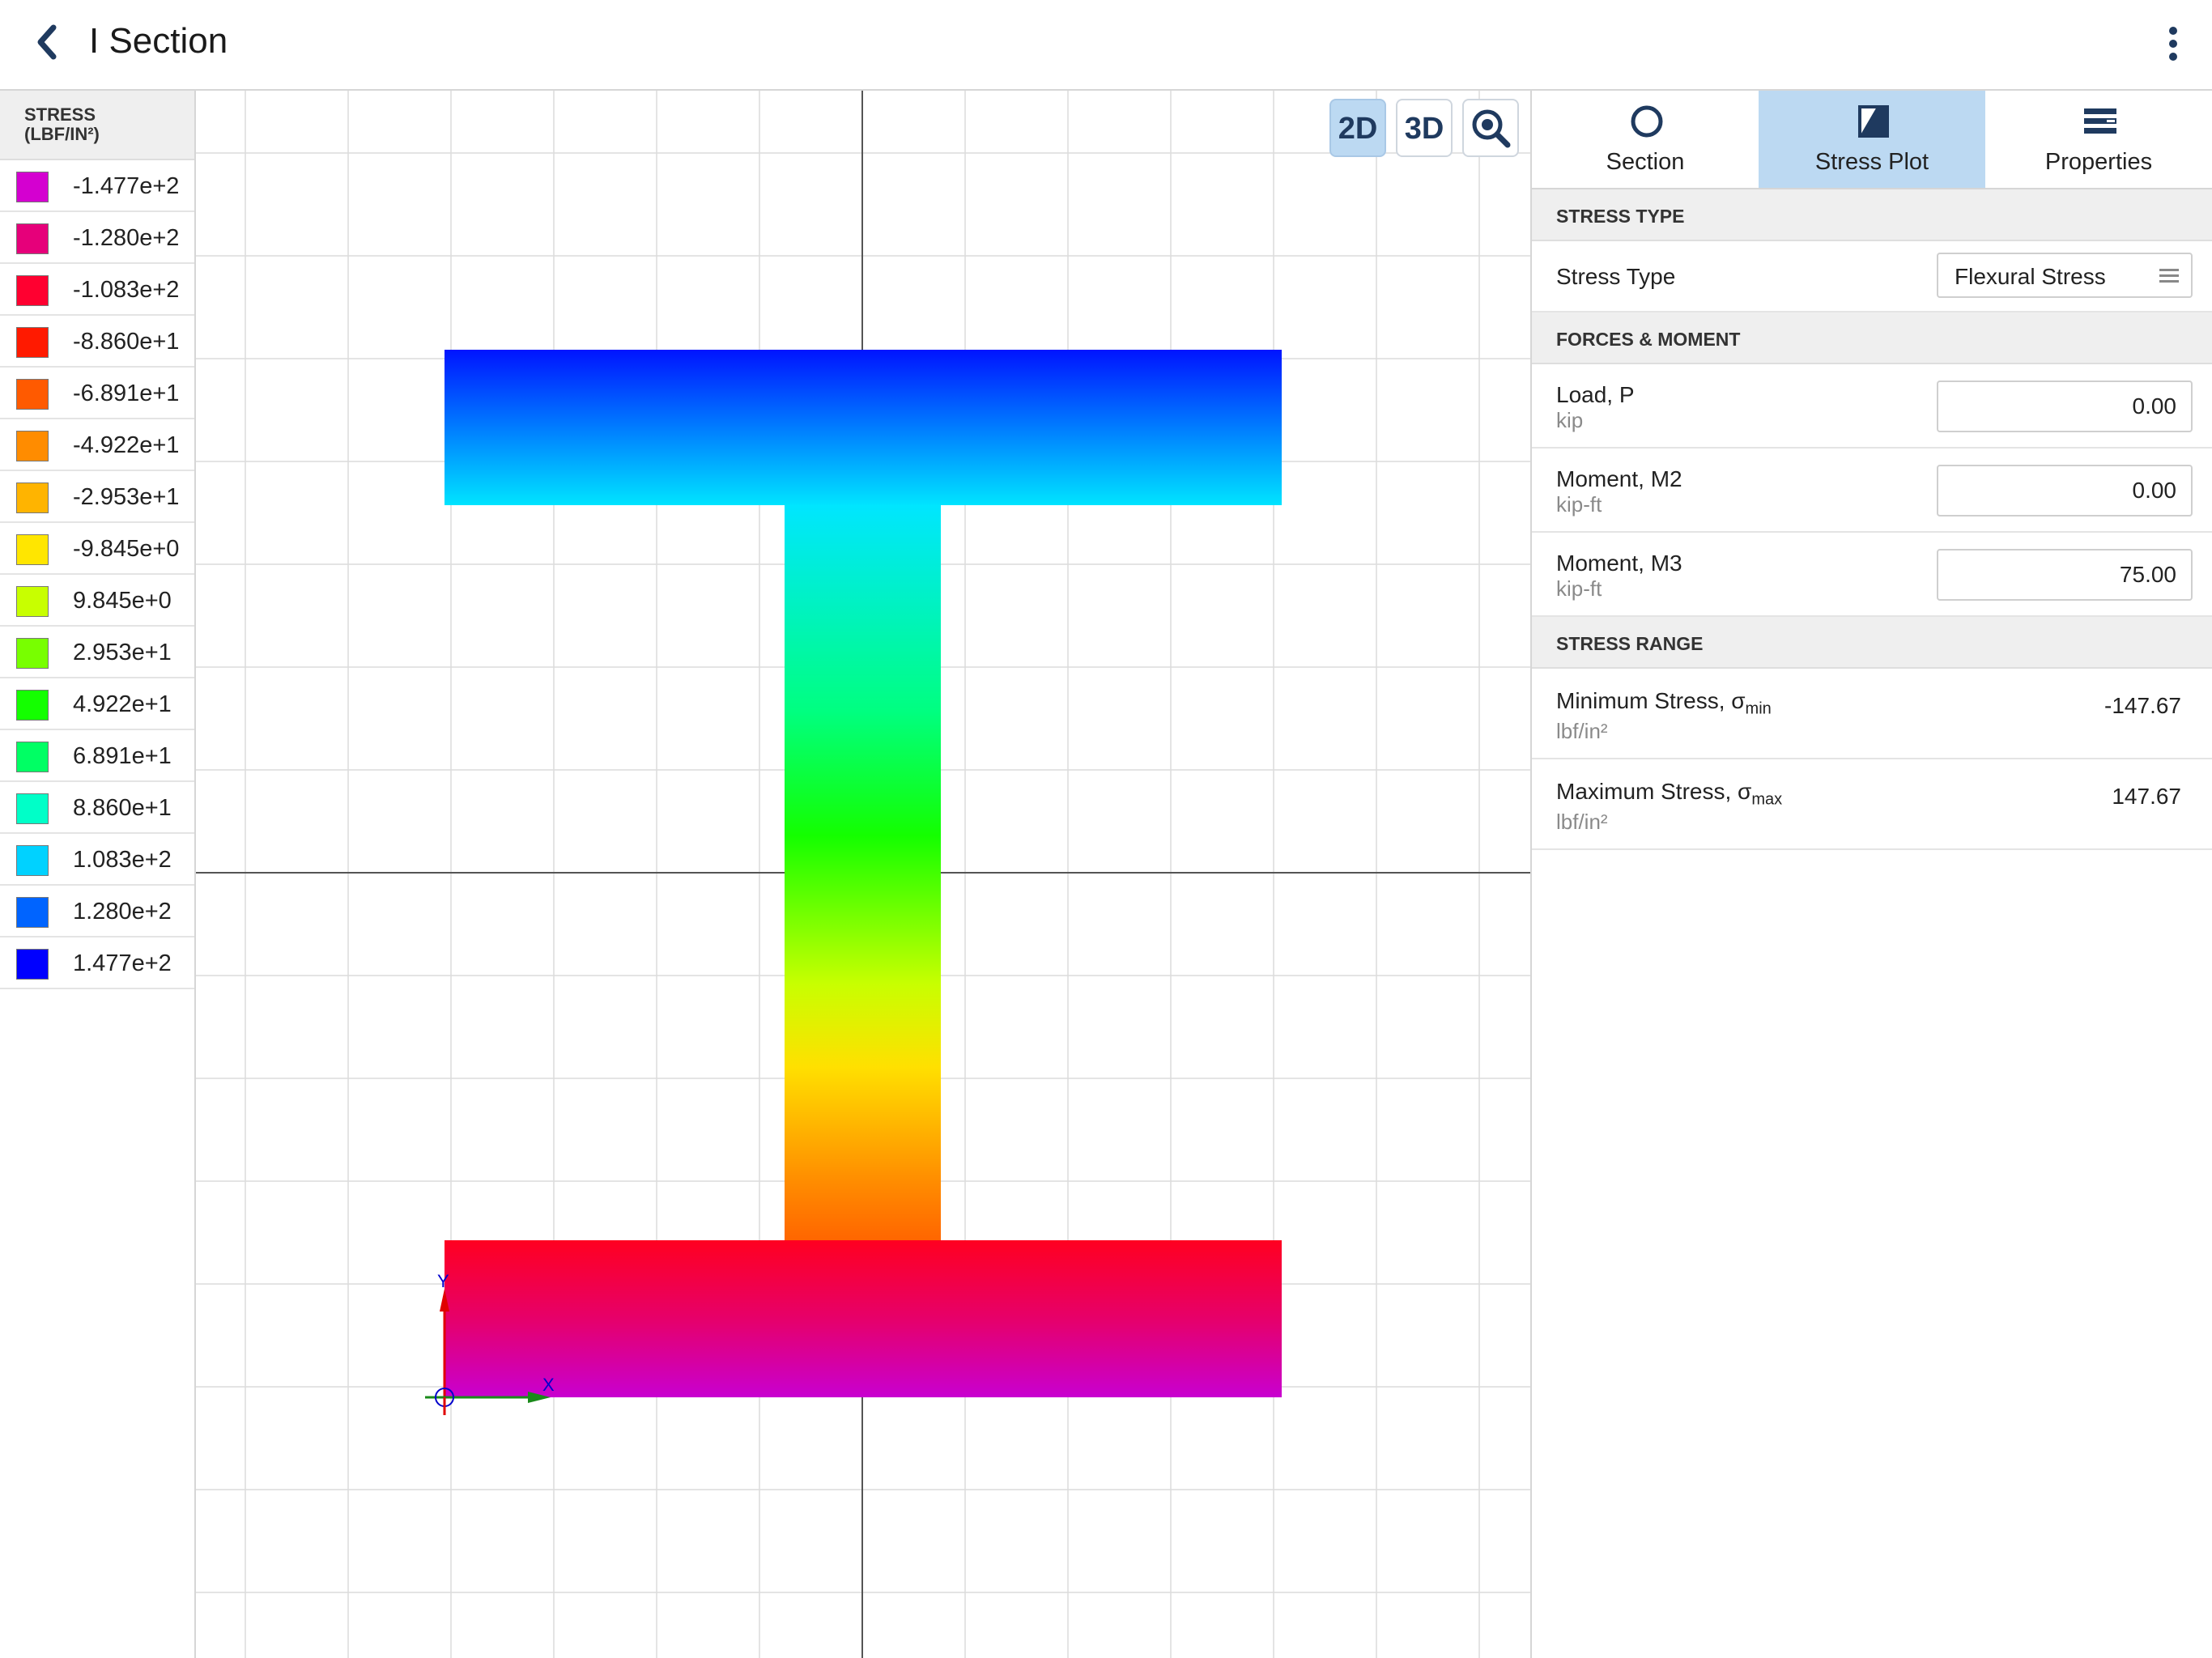 The width and height of the screenshot is (2212, 1658). I want to click on zoom-icon, so click(1491, 128).